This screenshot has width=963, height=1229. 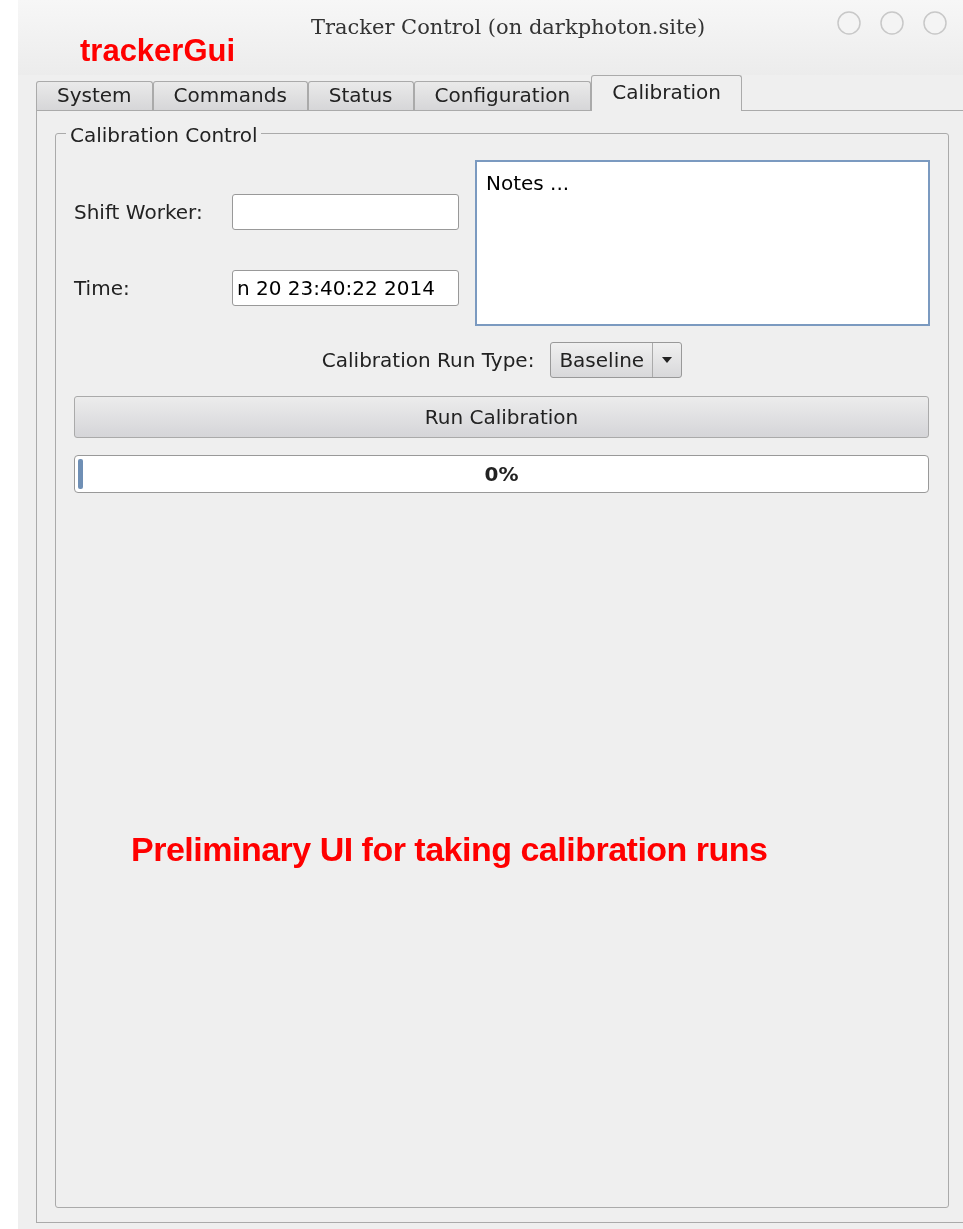 What do you see at coordinates (139, 212) in the screenshot?
I see `field-label: Shift Worker:` at bounding box center [139, 212].